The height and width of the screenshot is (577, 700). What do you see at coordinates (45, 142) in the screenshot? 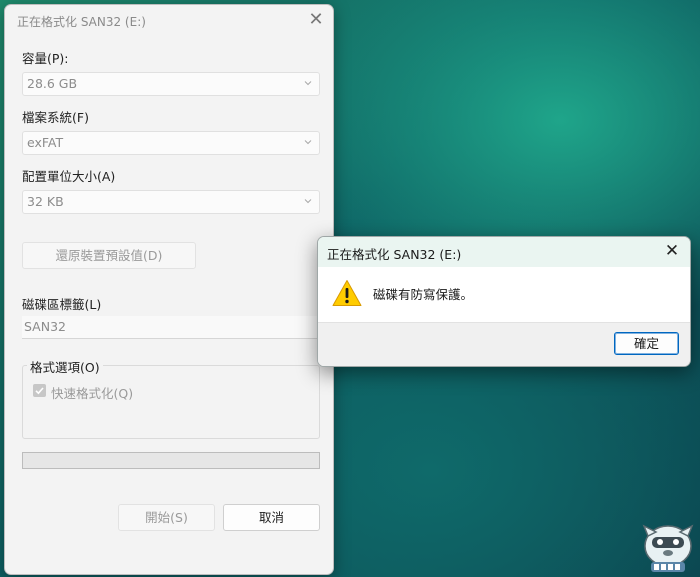
I see `filesystem-value: exFAT` at bounding box center [45, 142].